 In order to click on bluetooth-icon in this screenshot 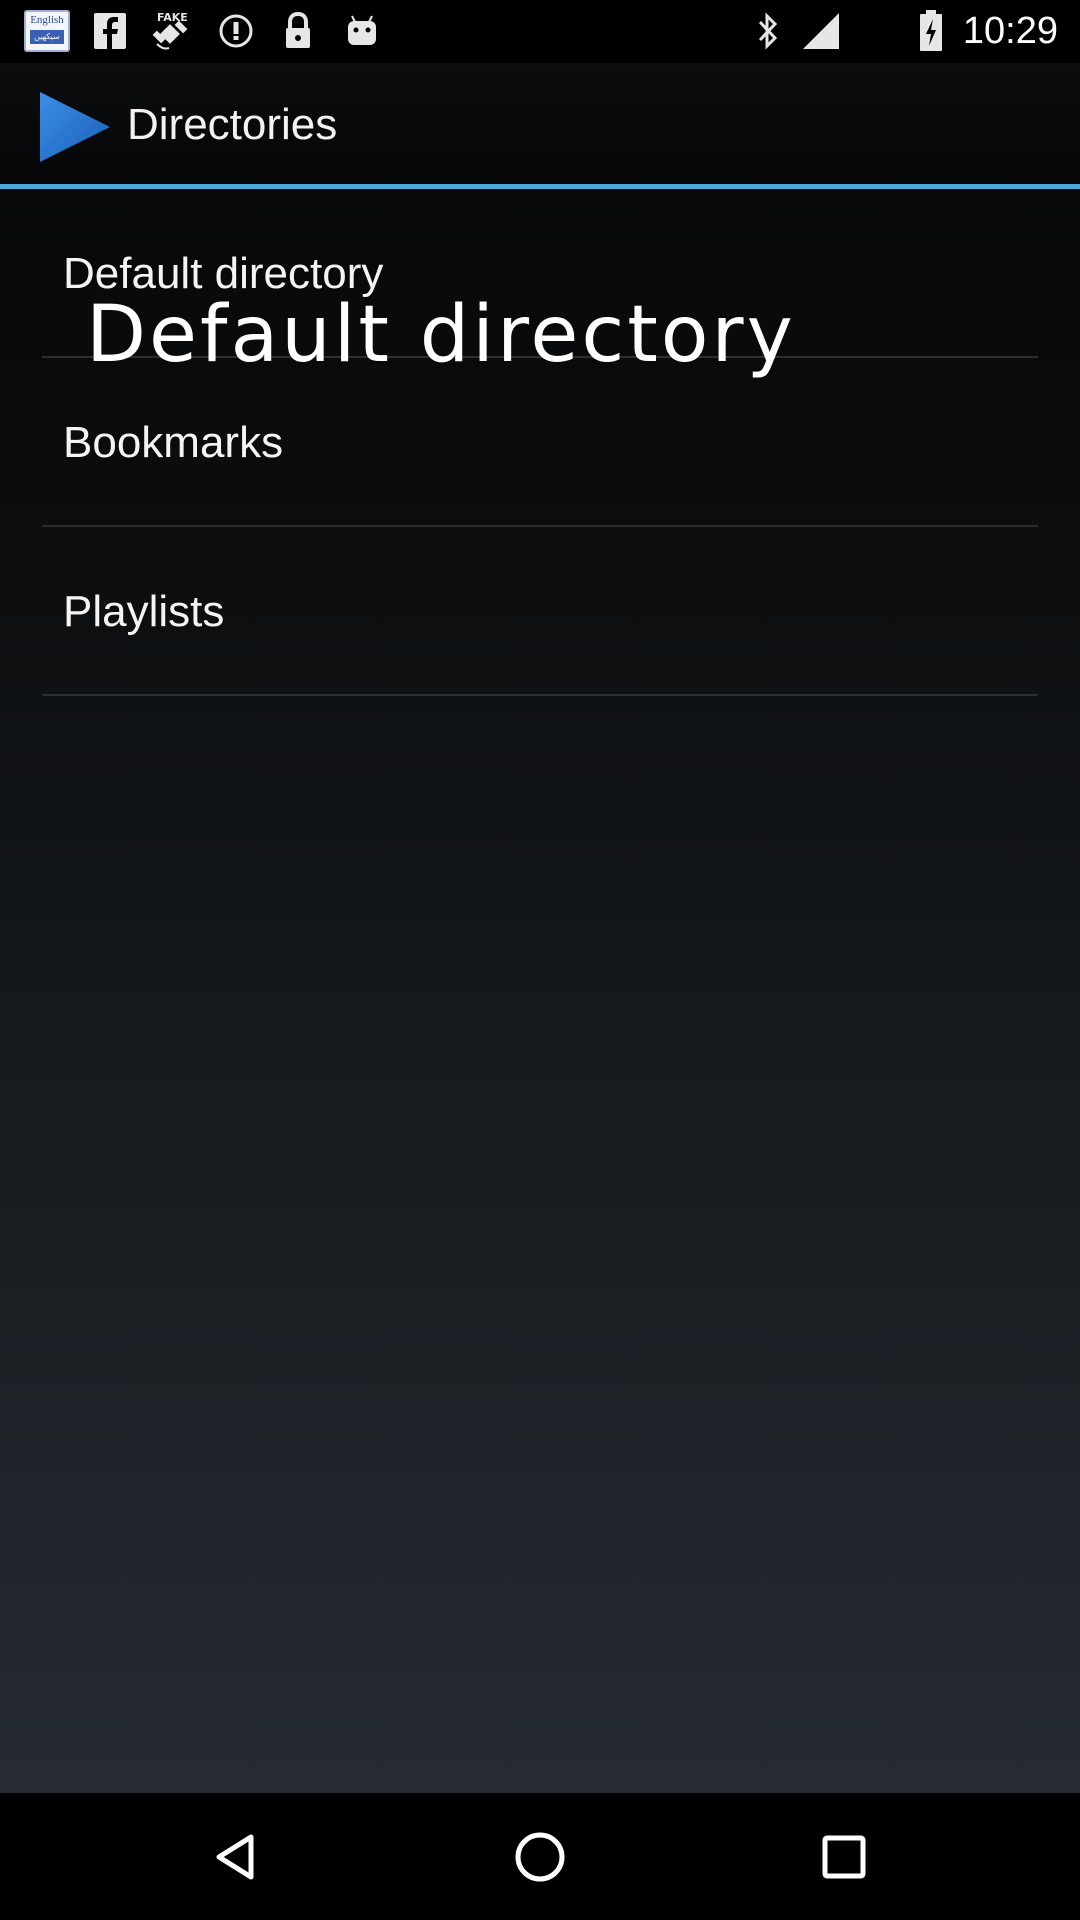, I will do `click(768, 31)`.